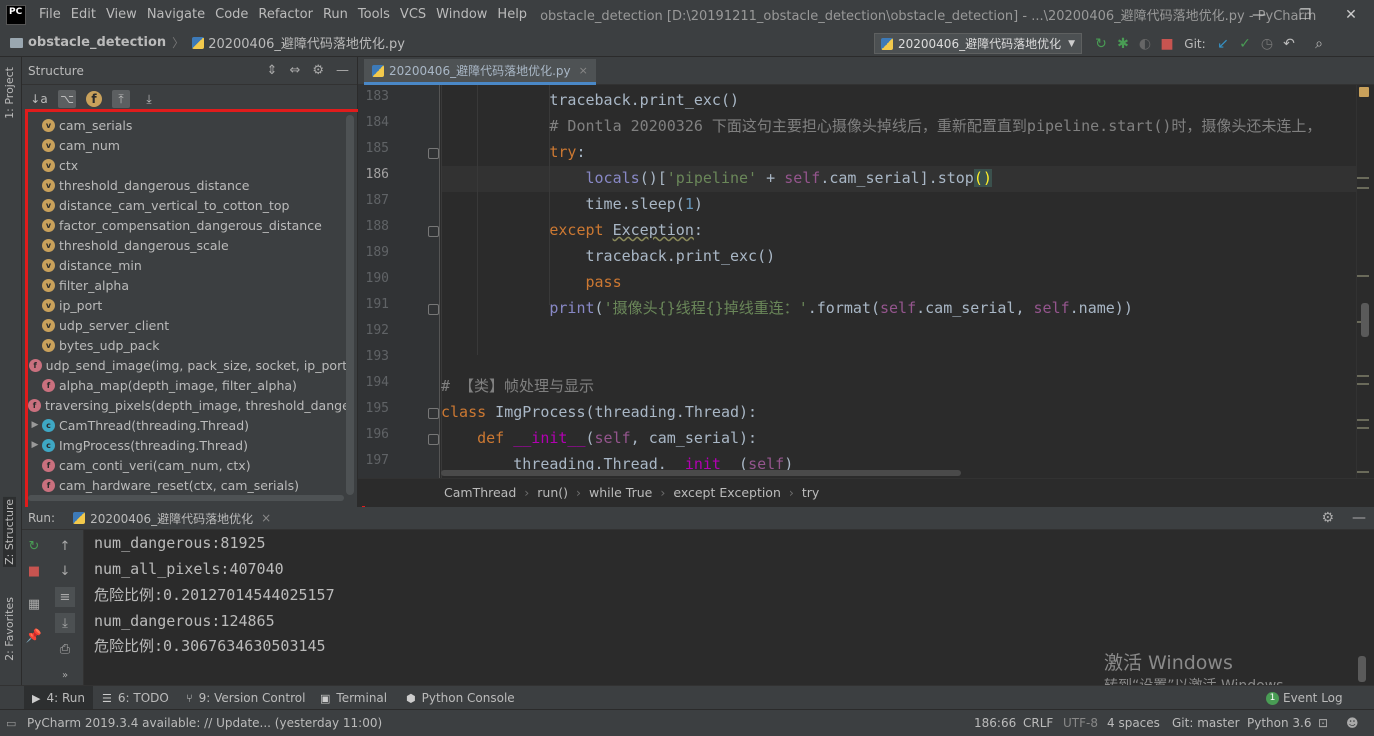  What do you see at coordinates (460, 698) in the screenshot?
I see `tab-python-console: ⬢ Python Console` at bounding box center [460, 698].